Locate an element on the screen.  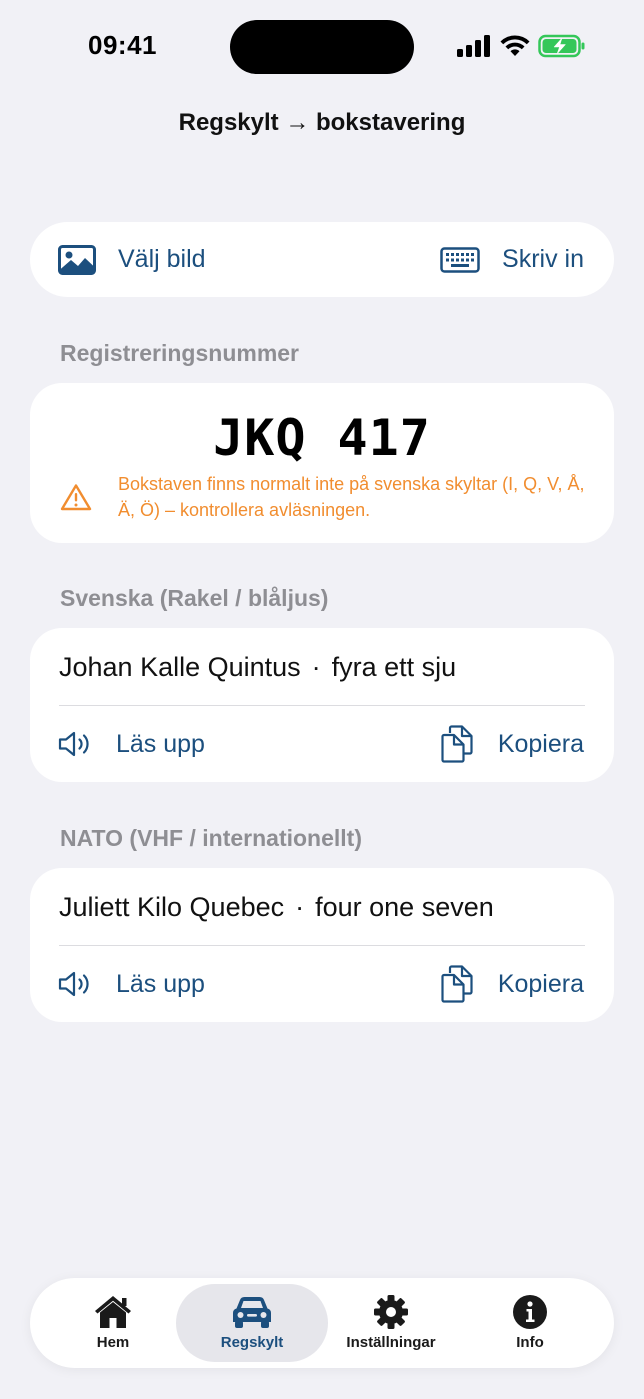
nato-speak-button: Läs upp is located at coordinates (131, 984).